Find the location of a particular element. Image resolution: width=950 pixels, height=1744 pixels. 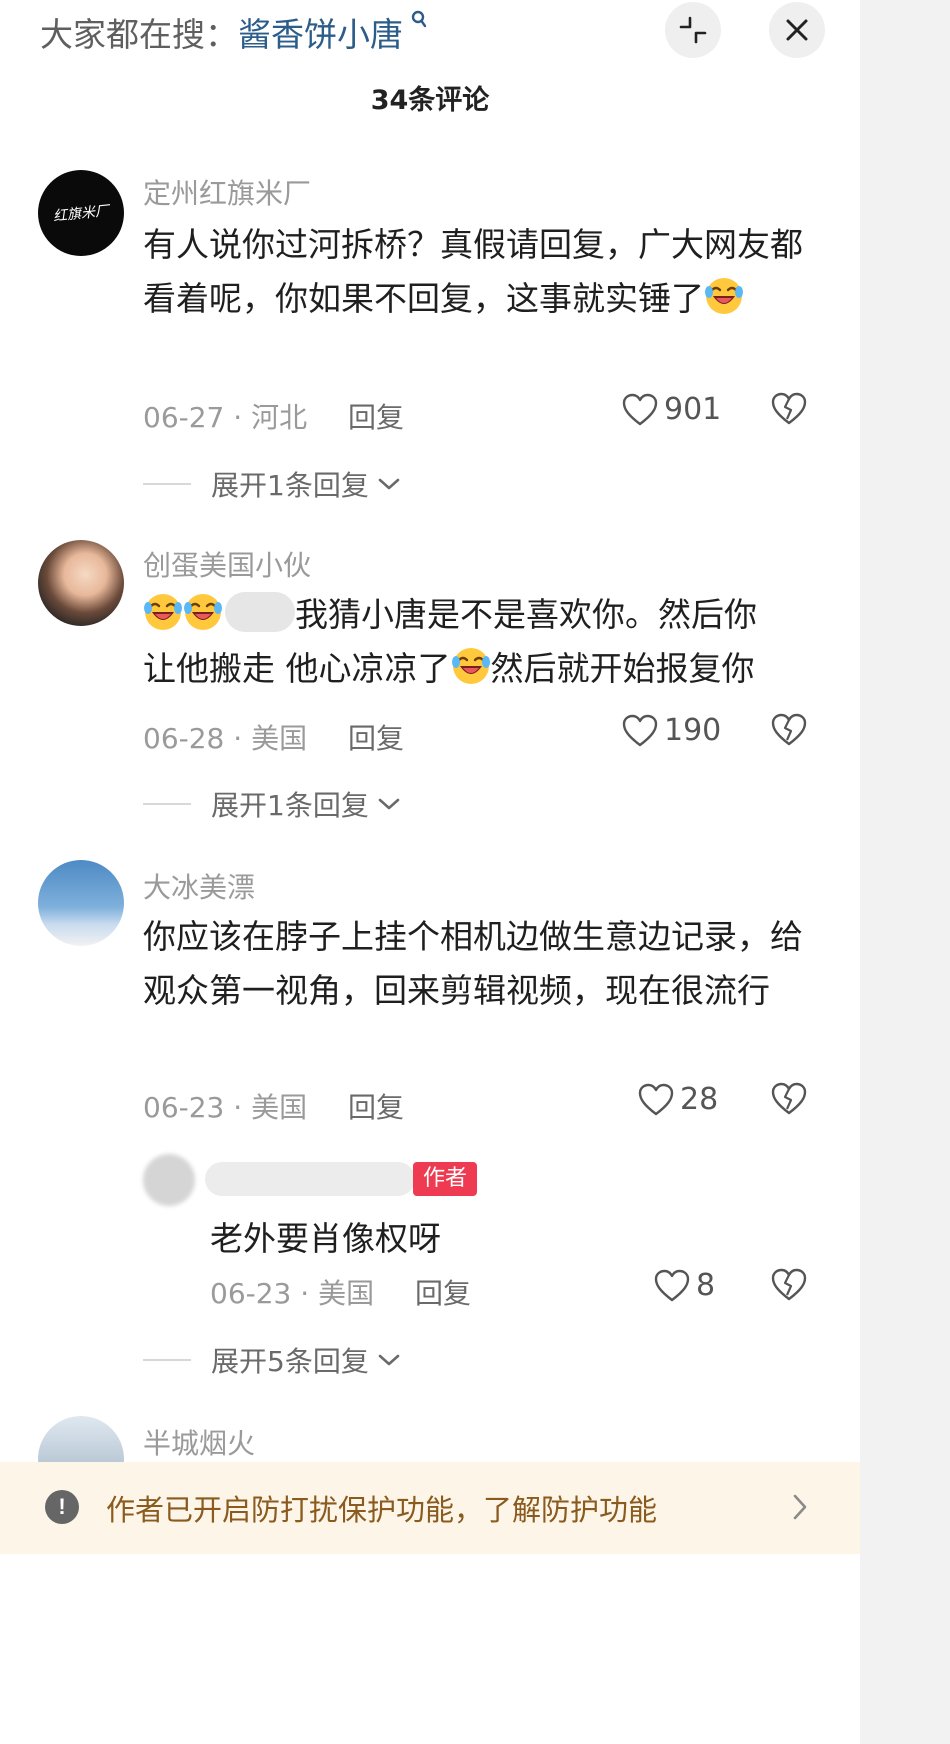

like-button: 901 is located at coordinates (671, 409).